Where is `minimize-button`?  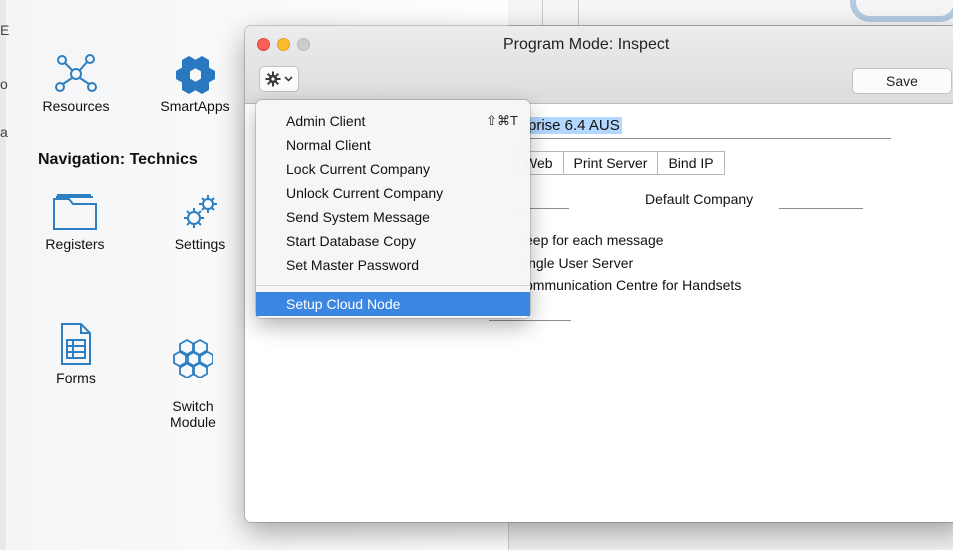
minimize-button is located at coordinates (283, 44).